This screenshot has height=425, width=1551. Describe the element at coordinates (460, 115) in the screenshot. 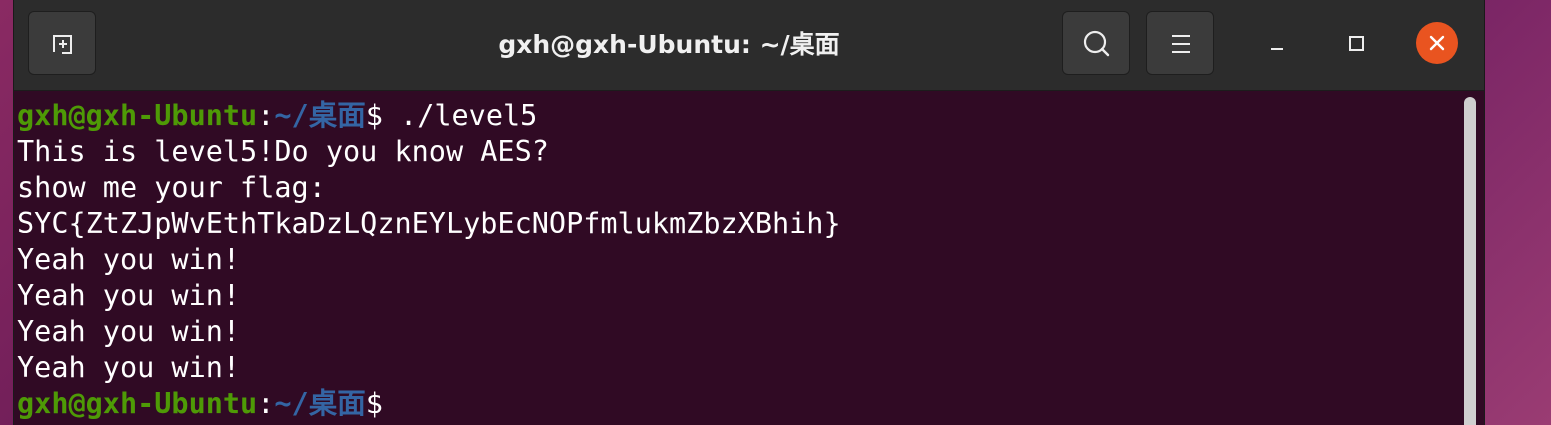

I see `command-text: ./level5` at that location.